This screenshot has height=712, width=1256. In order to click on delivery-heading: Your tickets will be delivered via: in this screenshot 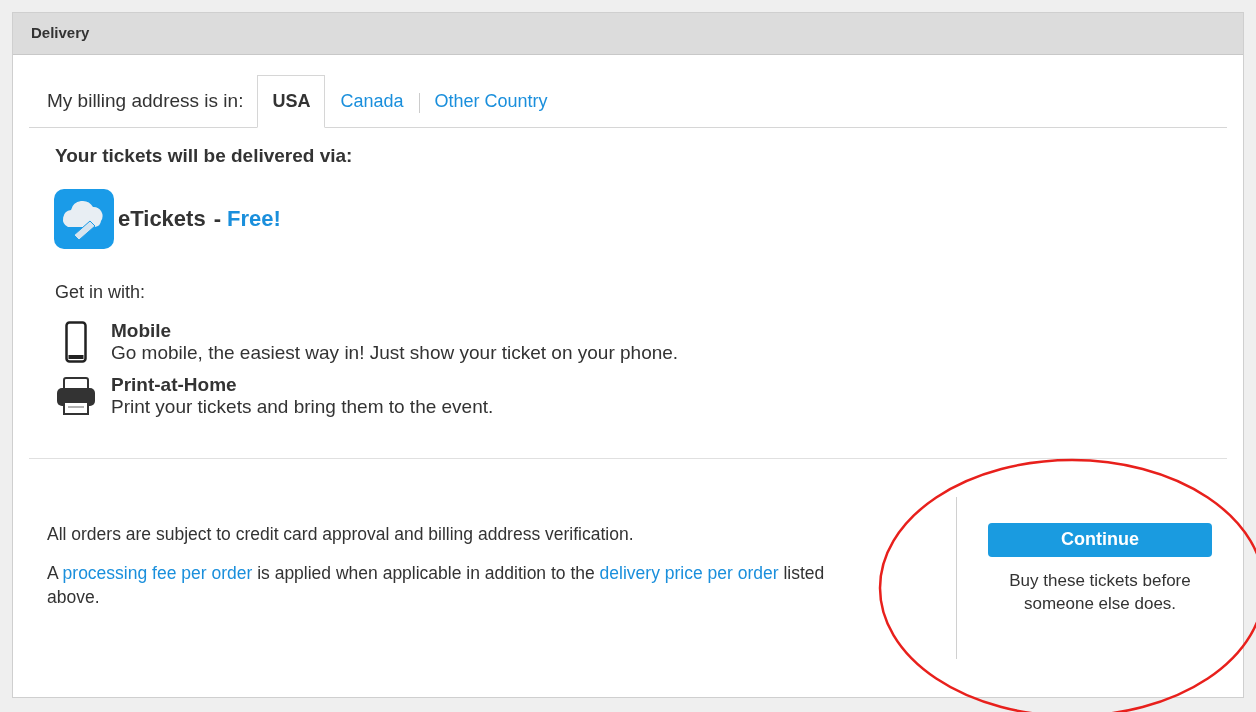, I will do `click(204, 156)`.